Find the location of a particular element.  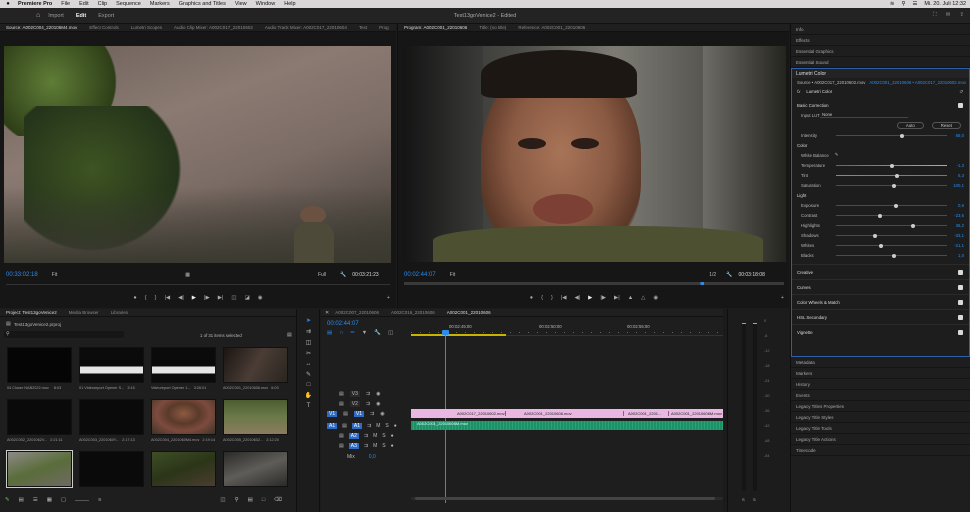

lift-icon: ▲ is located at coordinates (630, 298).